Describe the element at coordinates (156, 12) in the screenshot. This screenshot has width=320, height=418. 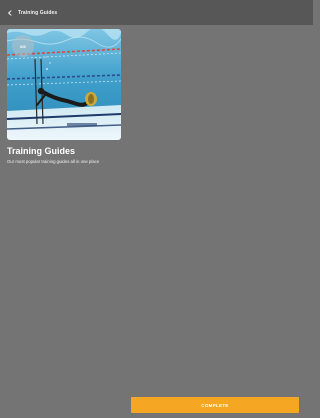
I see `top-bar: Training Guides` at that location.